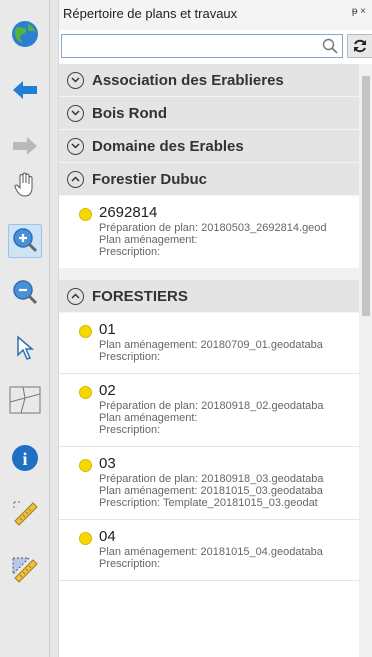 This screenshot has width=372, height=657. I want to click on scrollbar-thumb, so click(366, 196).